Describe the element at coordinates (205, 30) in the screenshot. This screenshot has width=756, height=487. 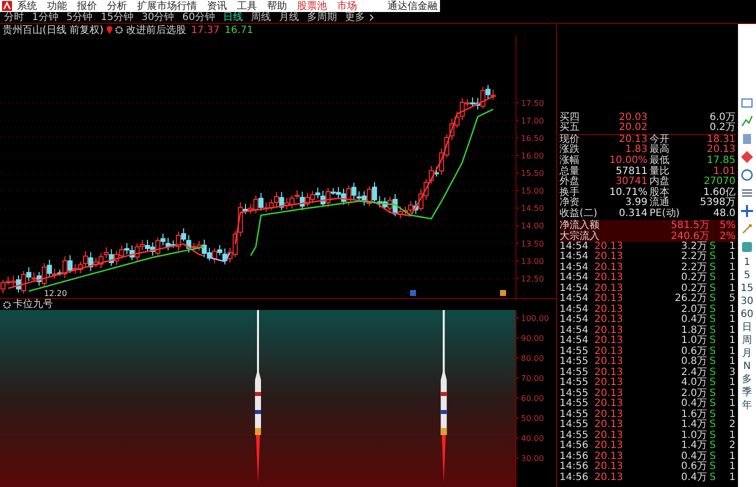
I see `indicator-value: 17.37` at that location.